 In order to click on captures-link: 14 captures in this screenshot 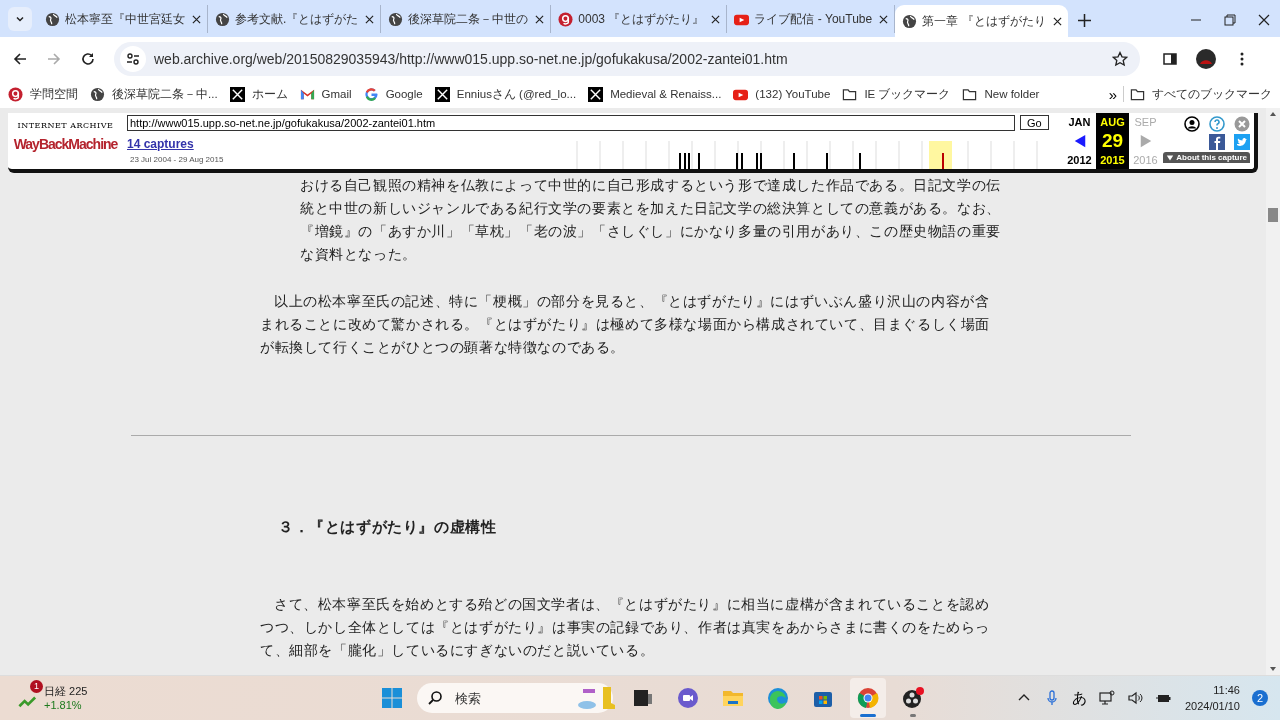, I will do `click(277, 144)`.